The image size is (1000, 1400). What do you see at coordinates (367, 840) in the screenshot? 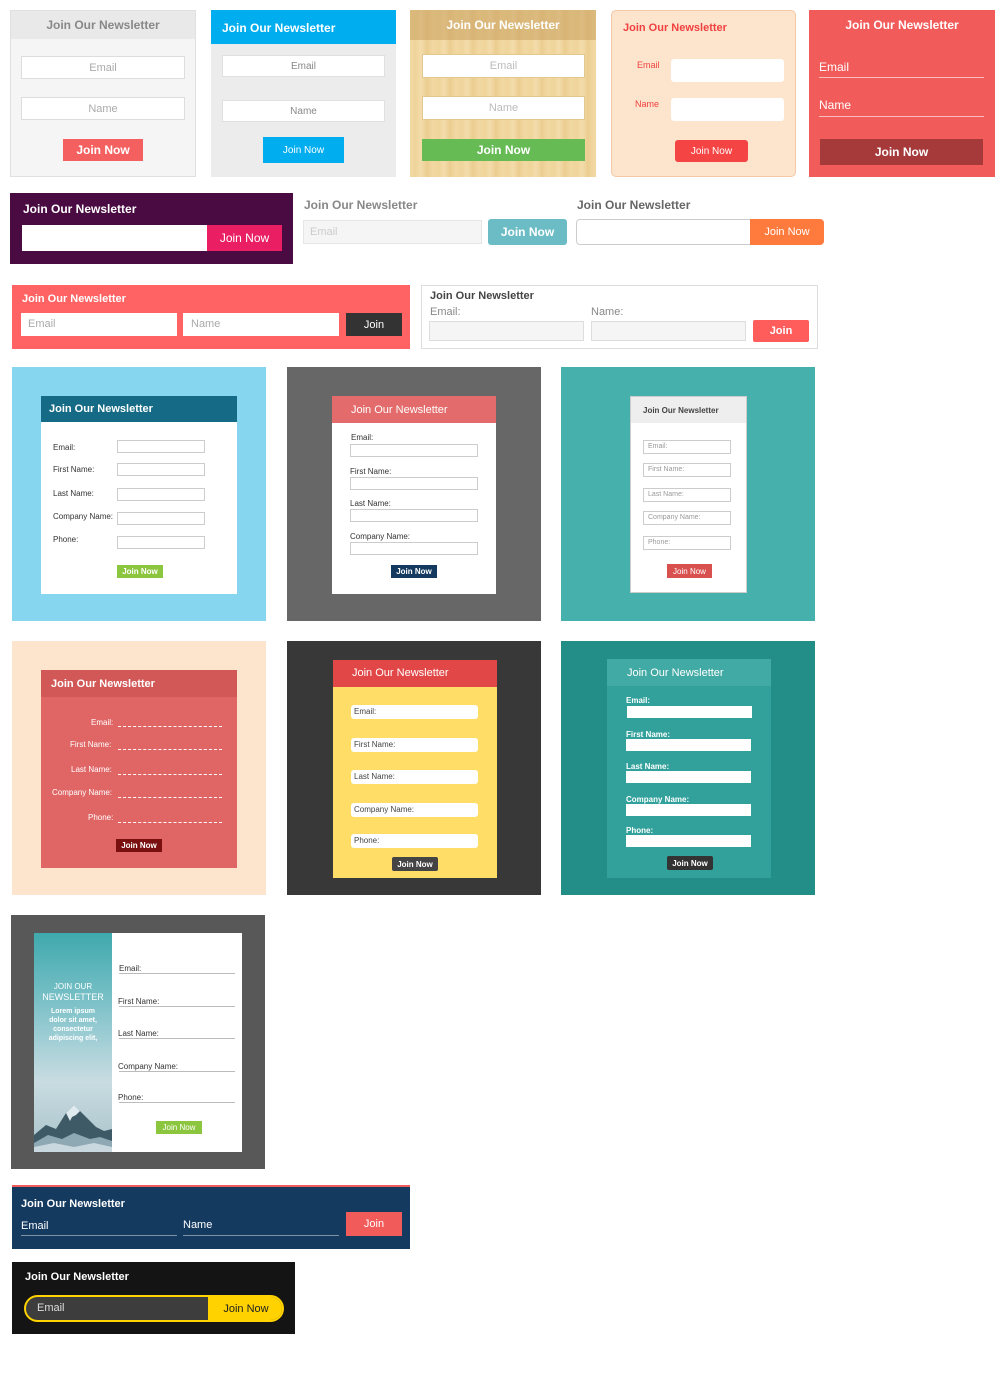
I see `phone-placeholder: Phone:` at bounding box center [367, 840].